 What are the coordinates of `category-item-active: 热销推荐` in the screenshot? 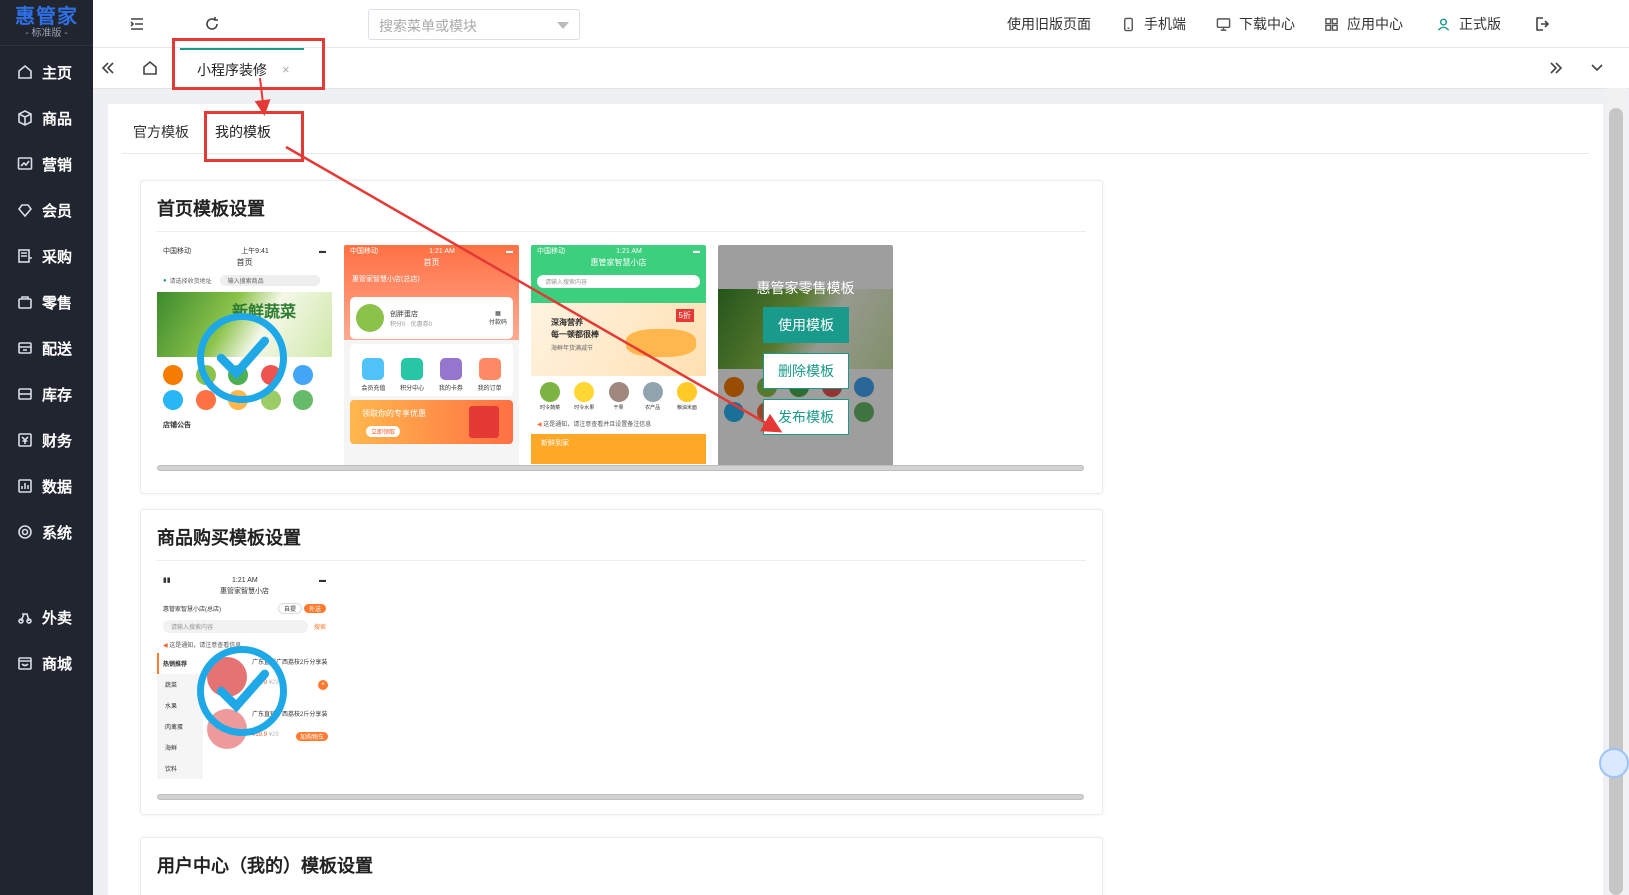 It's located at (180, 663).